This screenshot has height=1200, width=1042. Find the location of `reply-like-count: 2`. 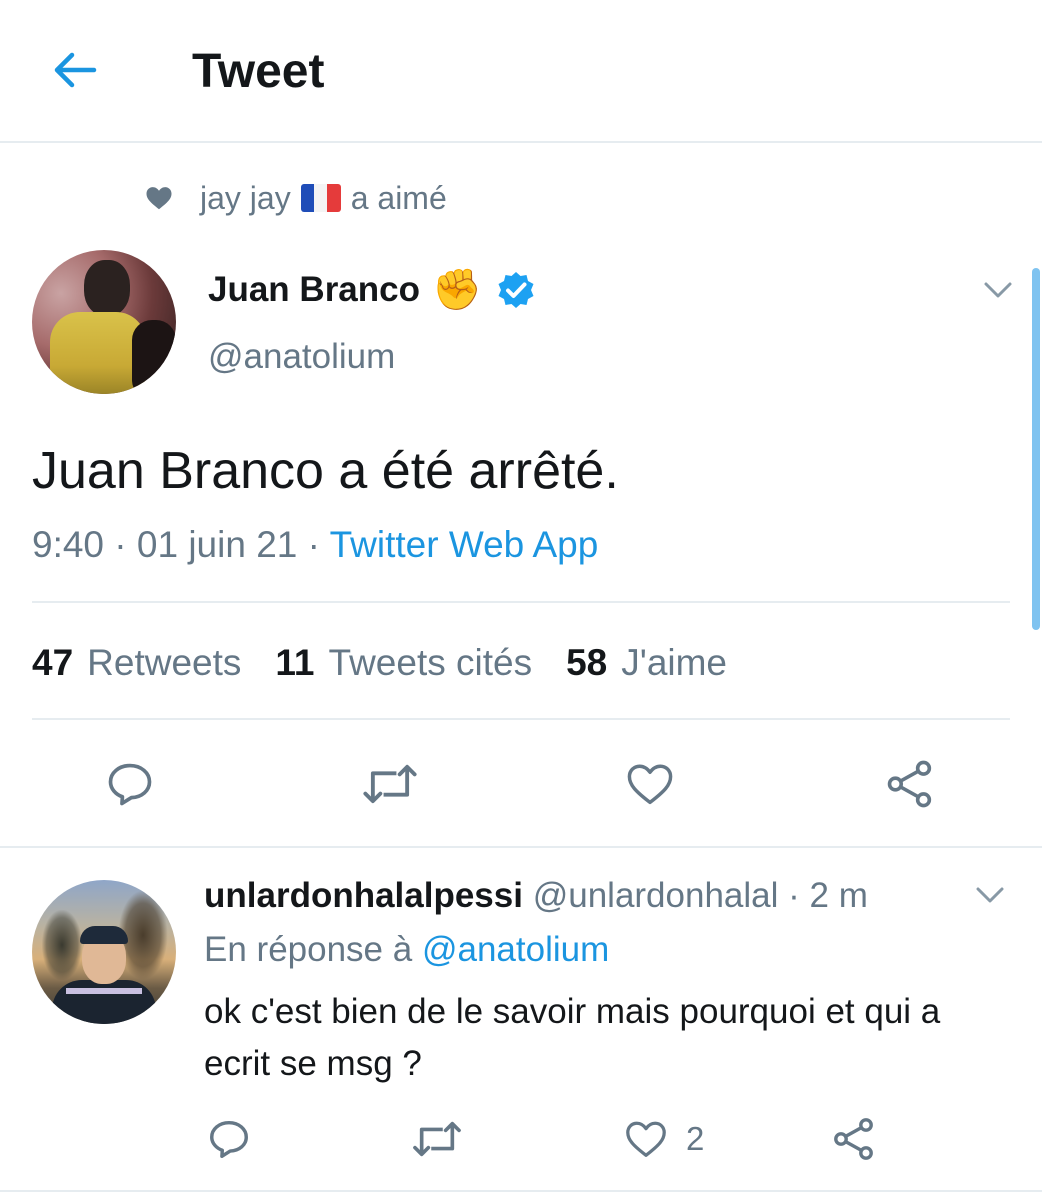

reply-like-count: 2 is located at coordinates (695, 1138).